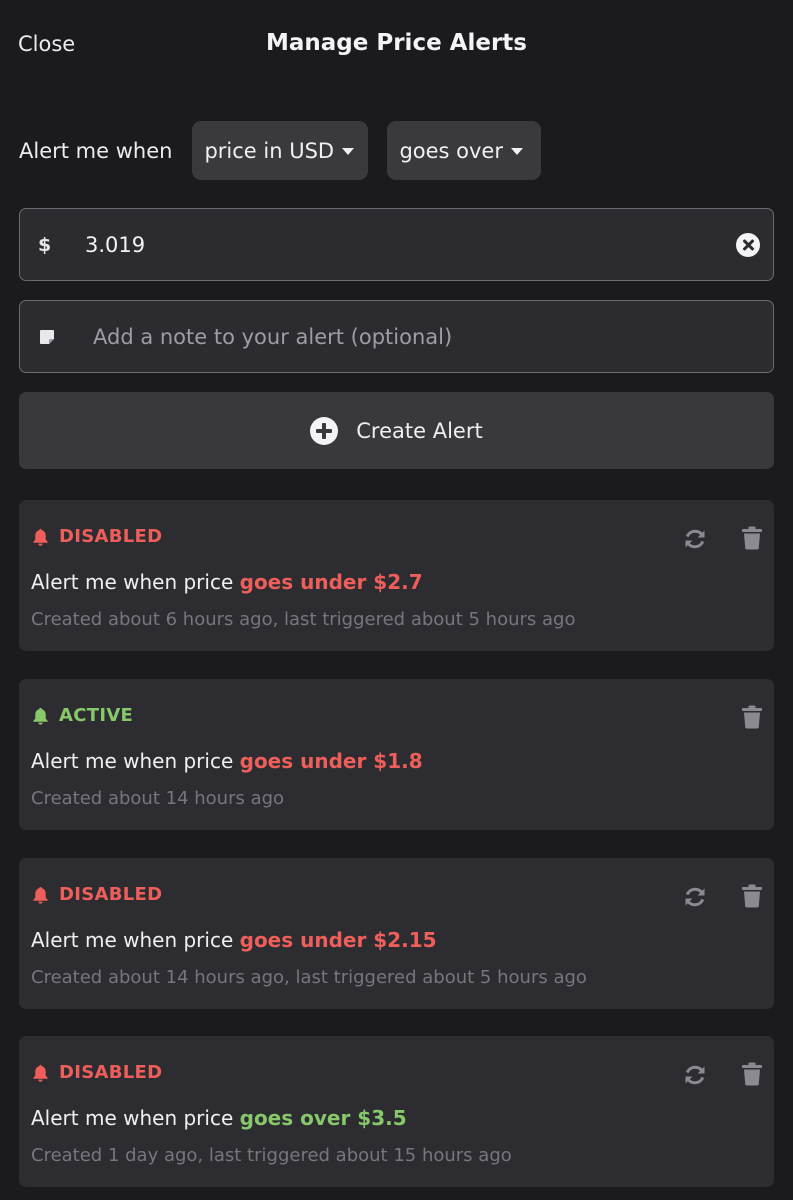 The height and width of the screenshot is (1200, 793). I want to click on condition-label: Alert me when, so click(96, 150).